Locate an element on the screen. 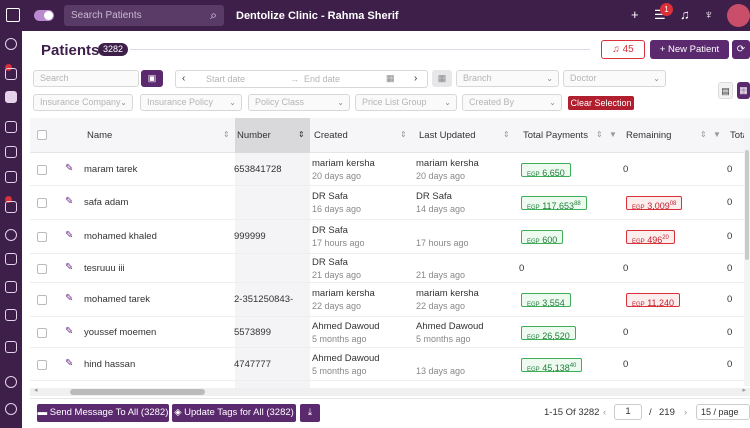 This screenshot has width=750, height=428. page-number-input: 1 is located at coordinates (628, 412).